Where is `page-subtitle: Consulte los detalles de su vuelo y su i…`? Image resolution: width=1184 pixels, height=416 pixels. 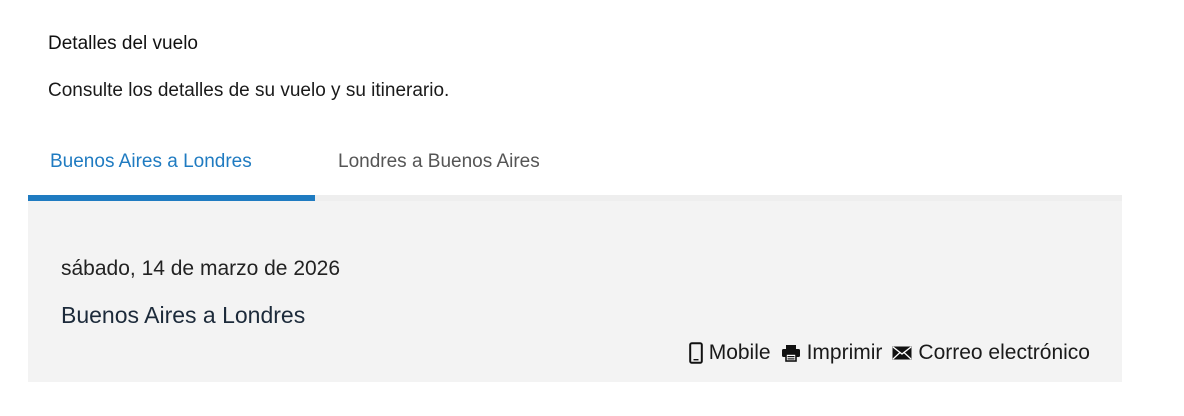
page-subtitle: Consulte los detalles de su vuelo y su i… is located at coordinates (249, 90).